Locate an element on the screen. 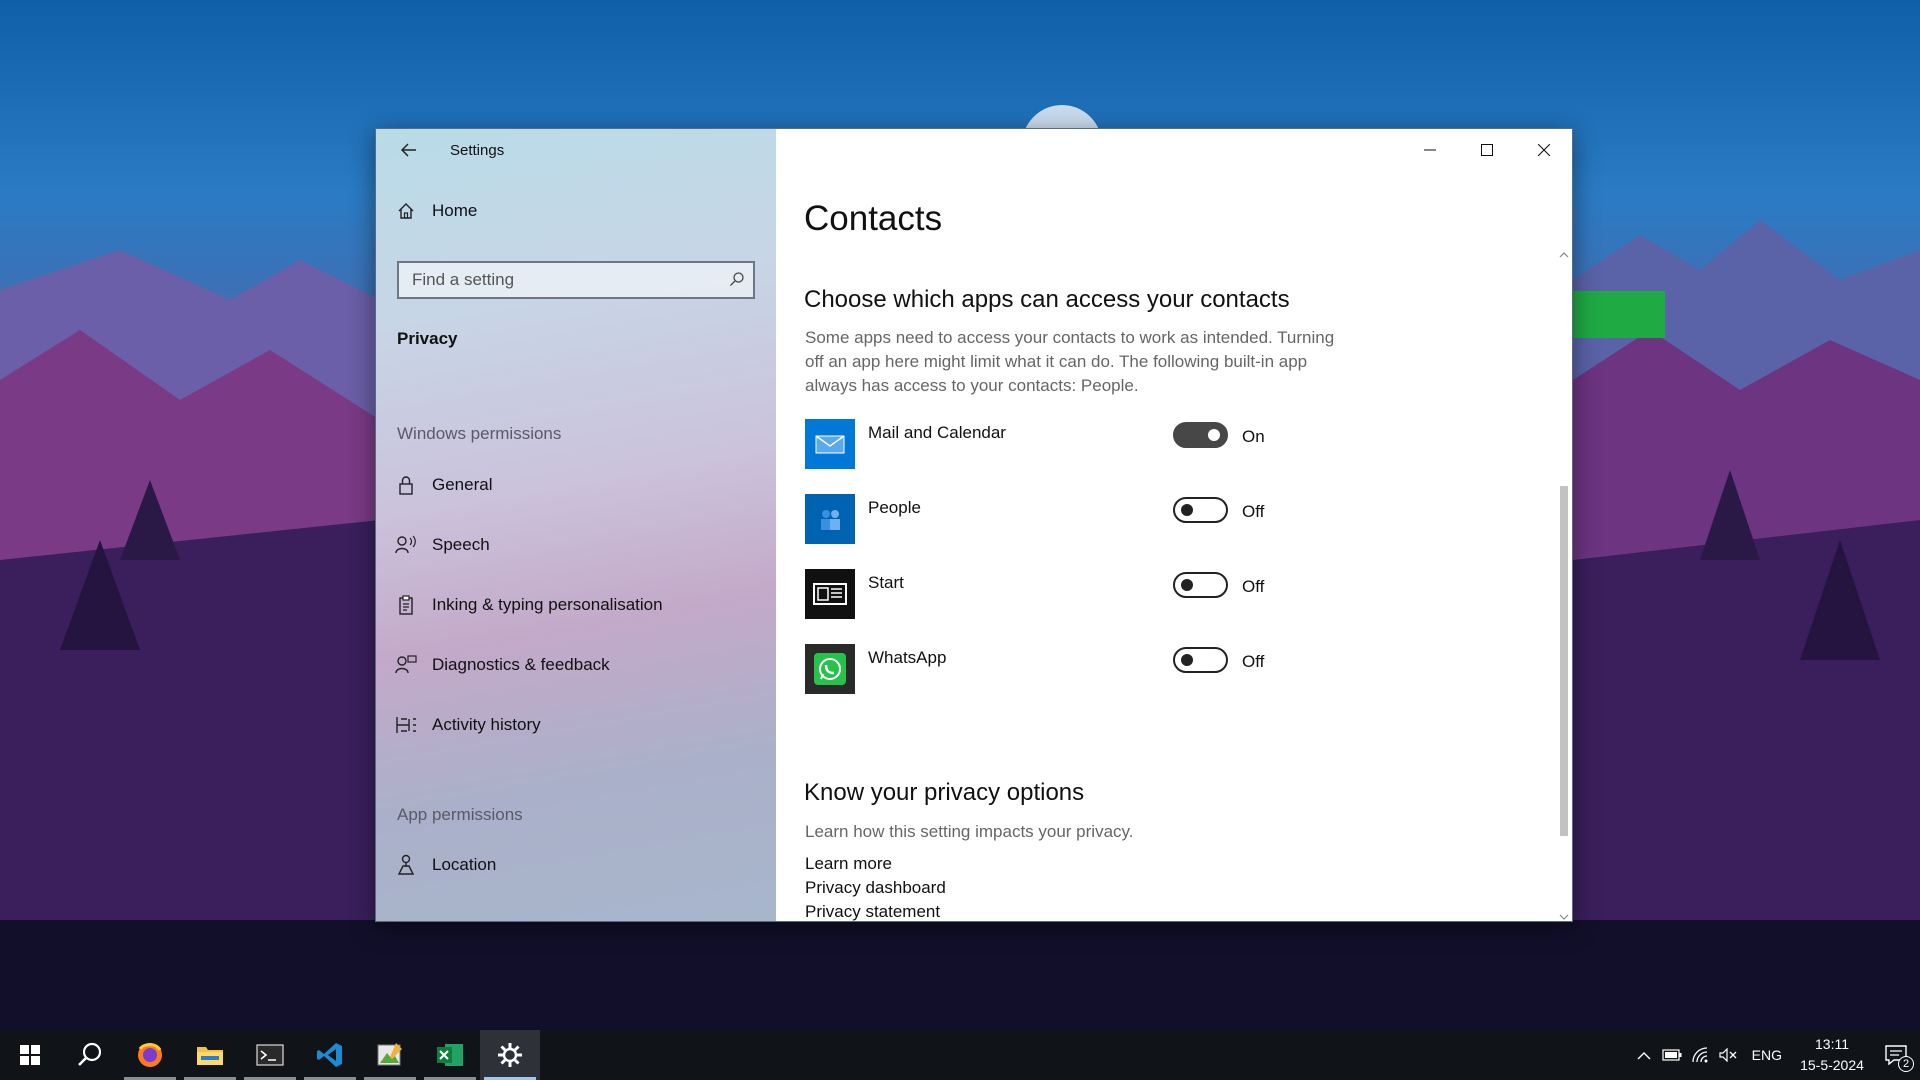 The width and height of the screenshot is (1920, 1080). battery-button is located at coordinates (1672, 1055).